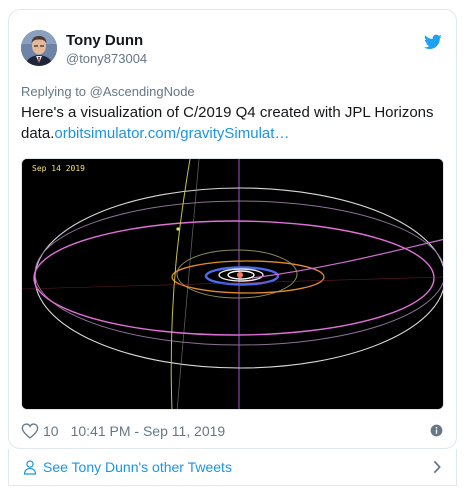 This screenshot has height=497, width=465. What do you see at coordinates (433, 42) in the screenshot?
I see `twitter-bird-icon` at bounding box center [433, 42].